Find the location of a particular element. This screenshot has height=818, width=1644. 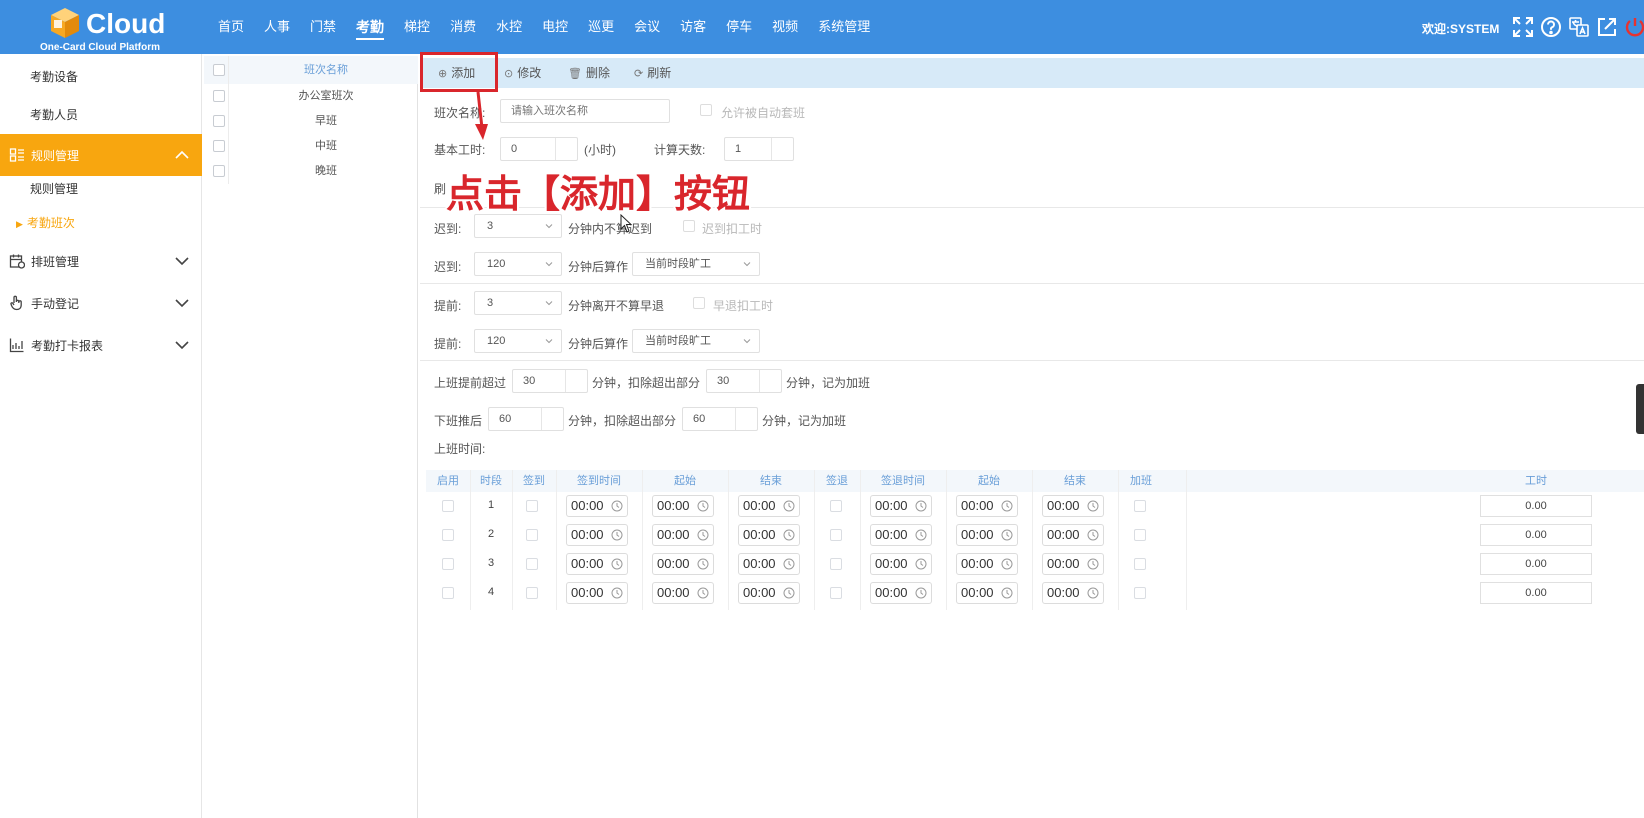

nav-meeting: 会议 is located at coordinates (647, 27).